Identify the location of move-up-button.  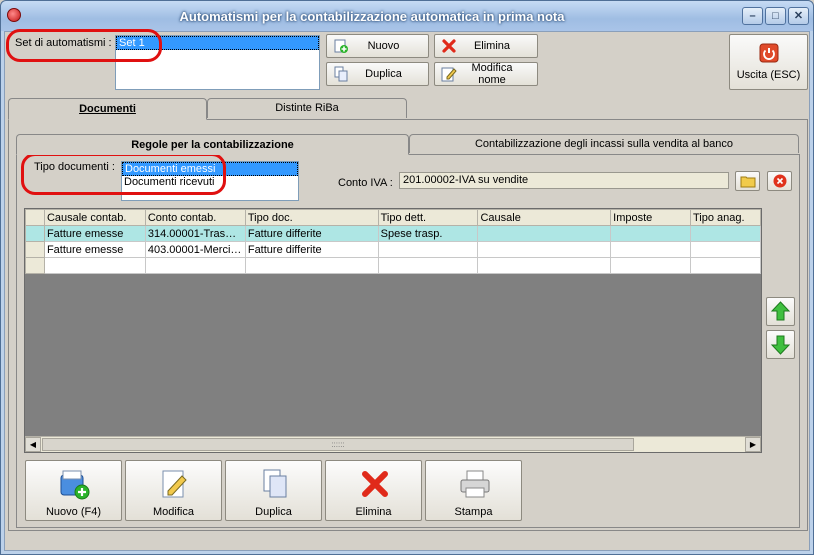
(780, 311).